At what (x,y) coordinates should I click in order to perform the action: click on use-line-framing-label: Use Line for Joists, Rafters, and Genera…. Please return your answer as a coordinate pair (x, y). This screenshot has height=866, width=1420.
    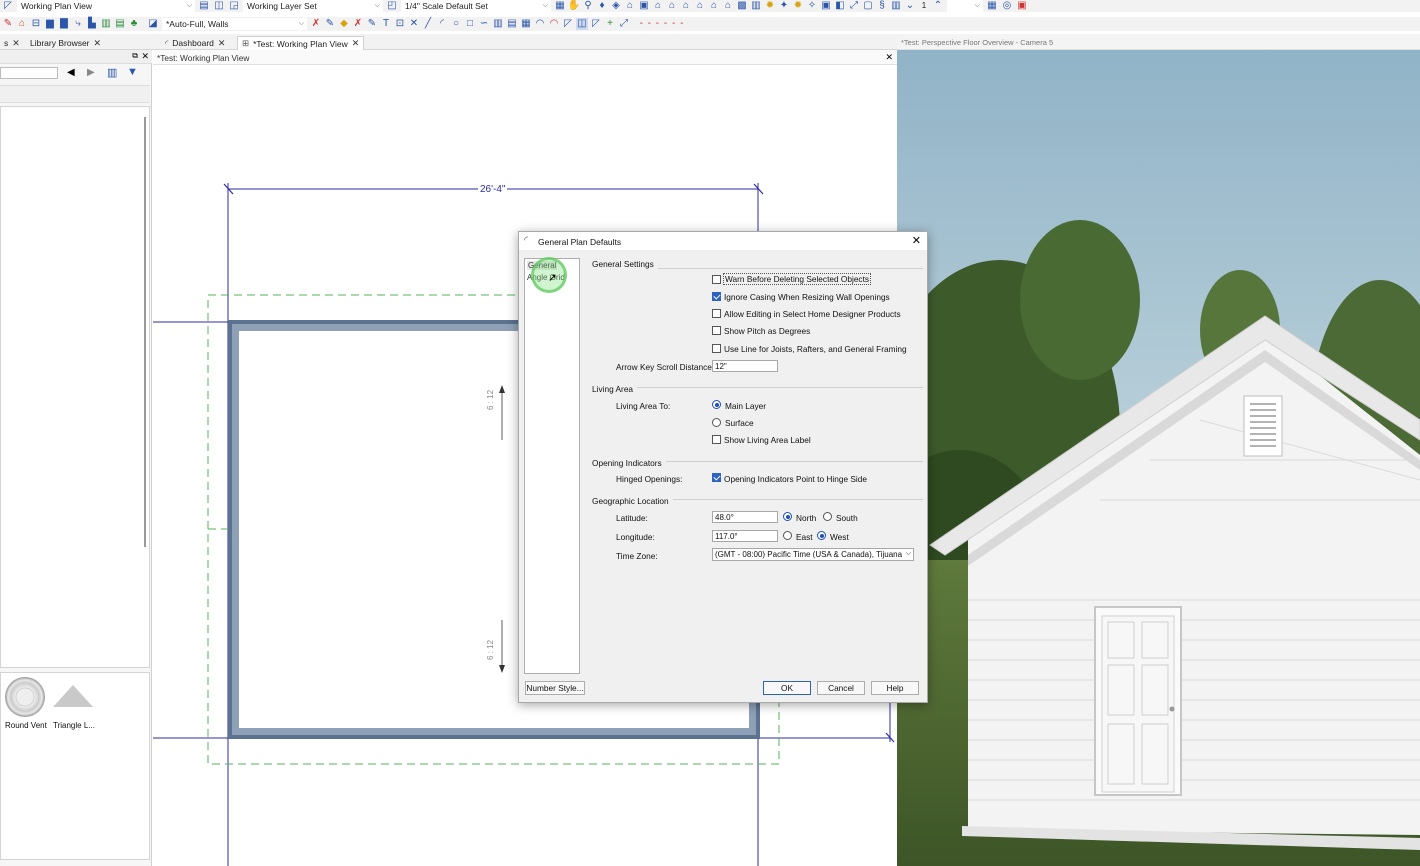
    Looking at the image, I should click on (815, 349).